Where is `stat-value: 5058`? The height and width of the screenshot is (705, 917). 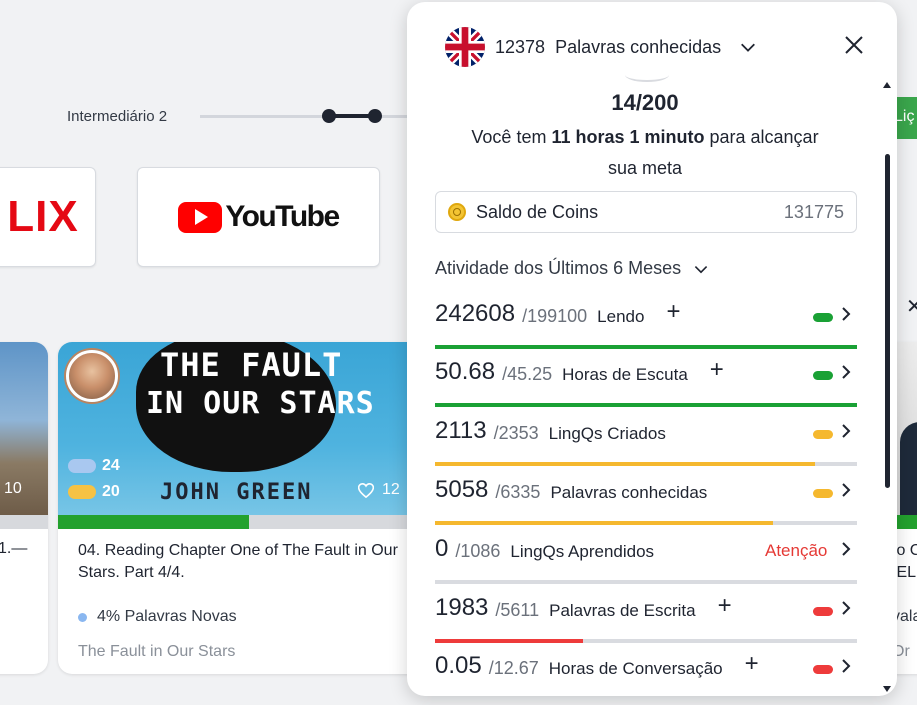 stat-value: 5058 is located at coordinates (462, 489).